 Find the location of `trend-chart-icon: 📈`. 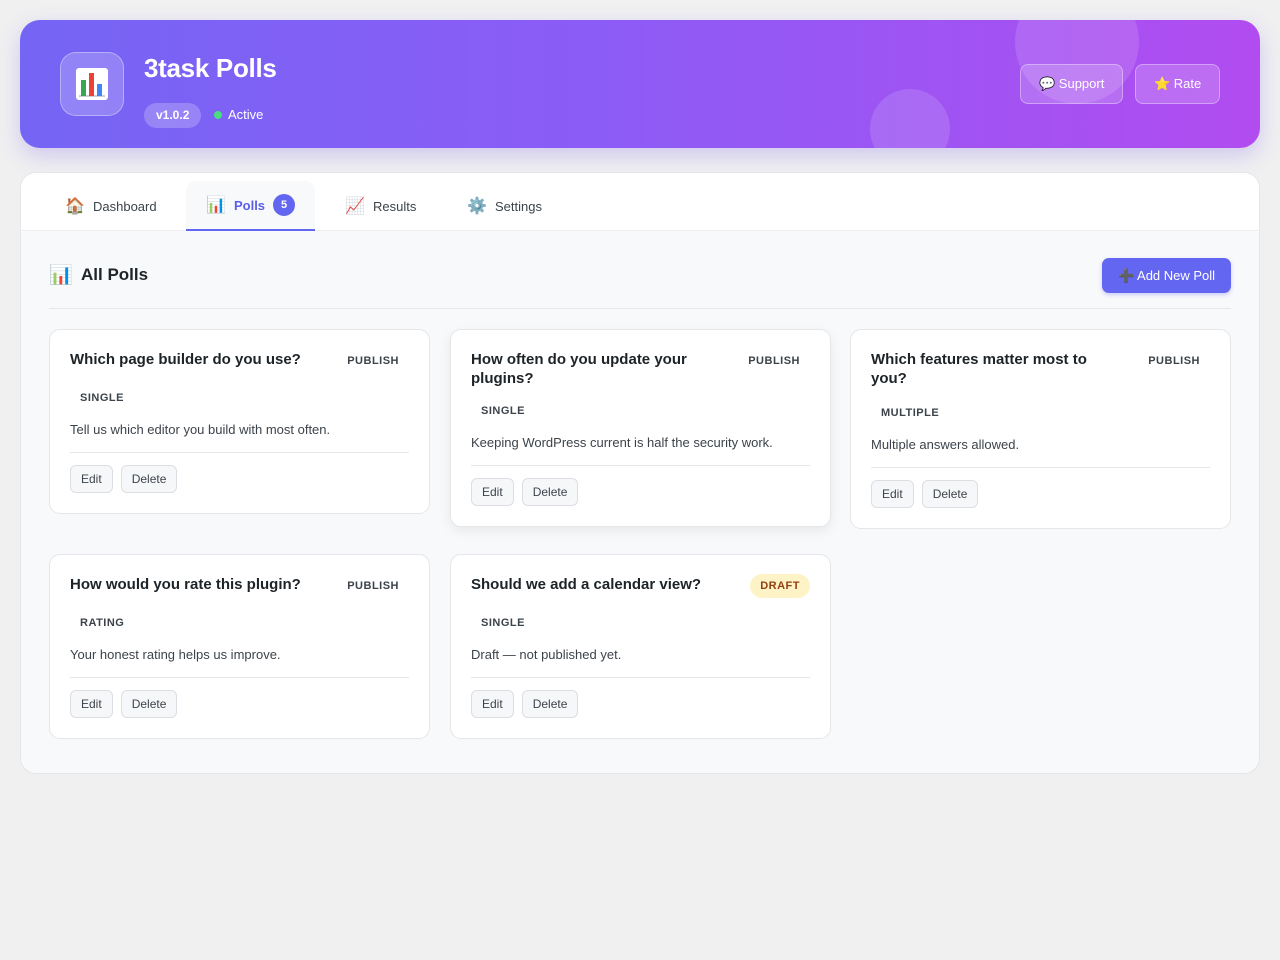

trend-chart-icon: 📈 is located at coordinates (355, 206).